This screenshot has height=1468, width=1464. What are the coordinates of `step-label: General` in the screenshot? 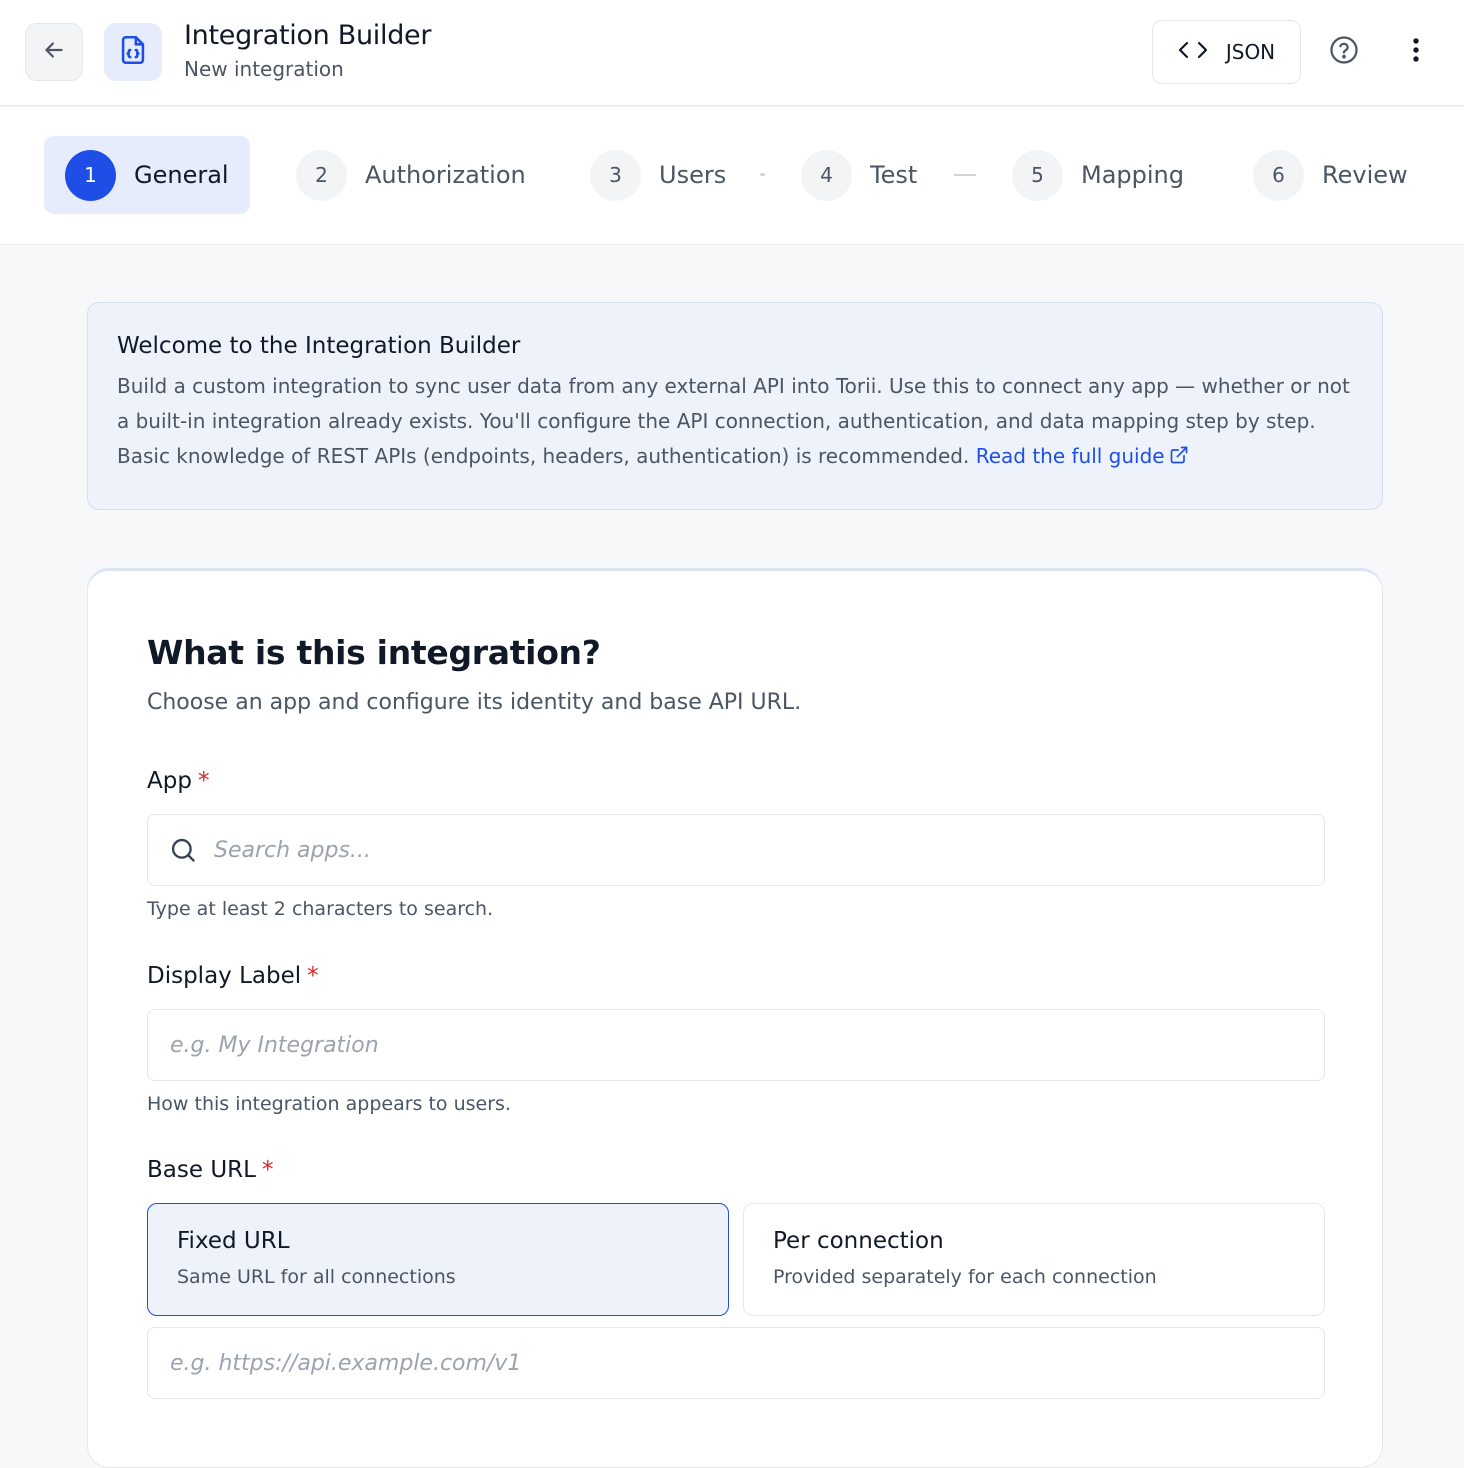 It's located at (181, 175).